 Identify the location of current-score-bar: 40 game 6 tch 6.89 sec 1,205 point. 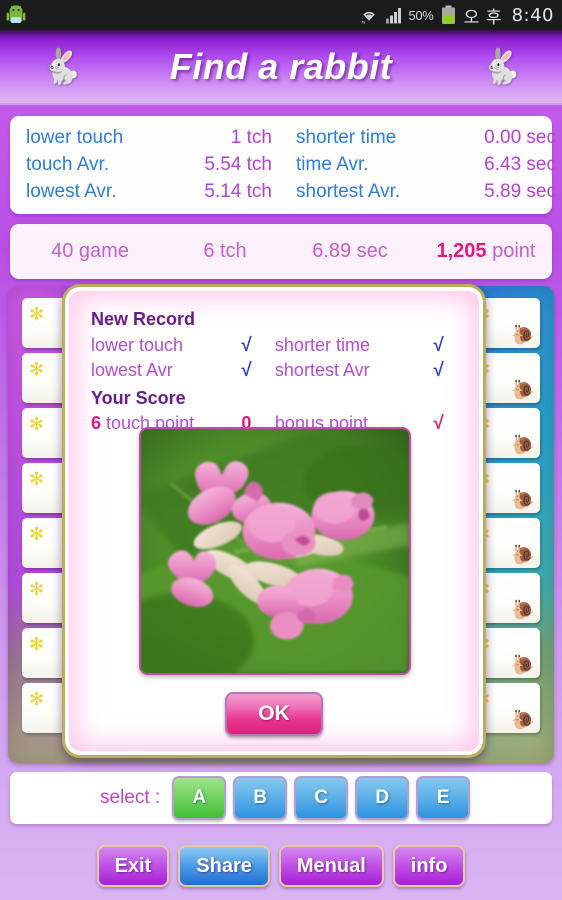
(281, 251).